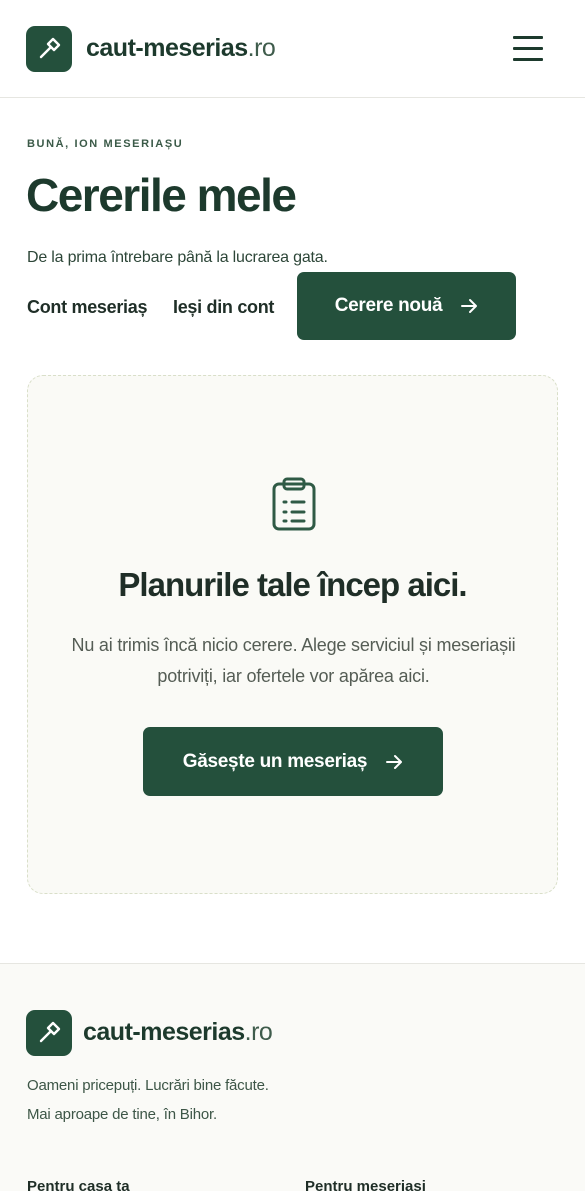 This screenshot has height=1191, width=585. I want to click on new-request-button: Cerere nouă, so click(406, 306).